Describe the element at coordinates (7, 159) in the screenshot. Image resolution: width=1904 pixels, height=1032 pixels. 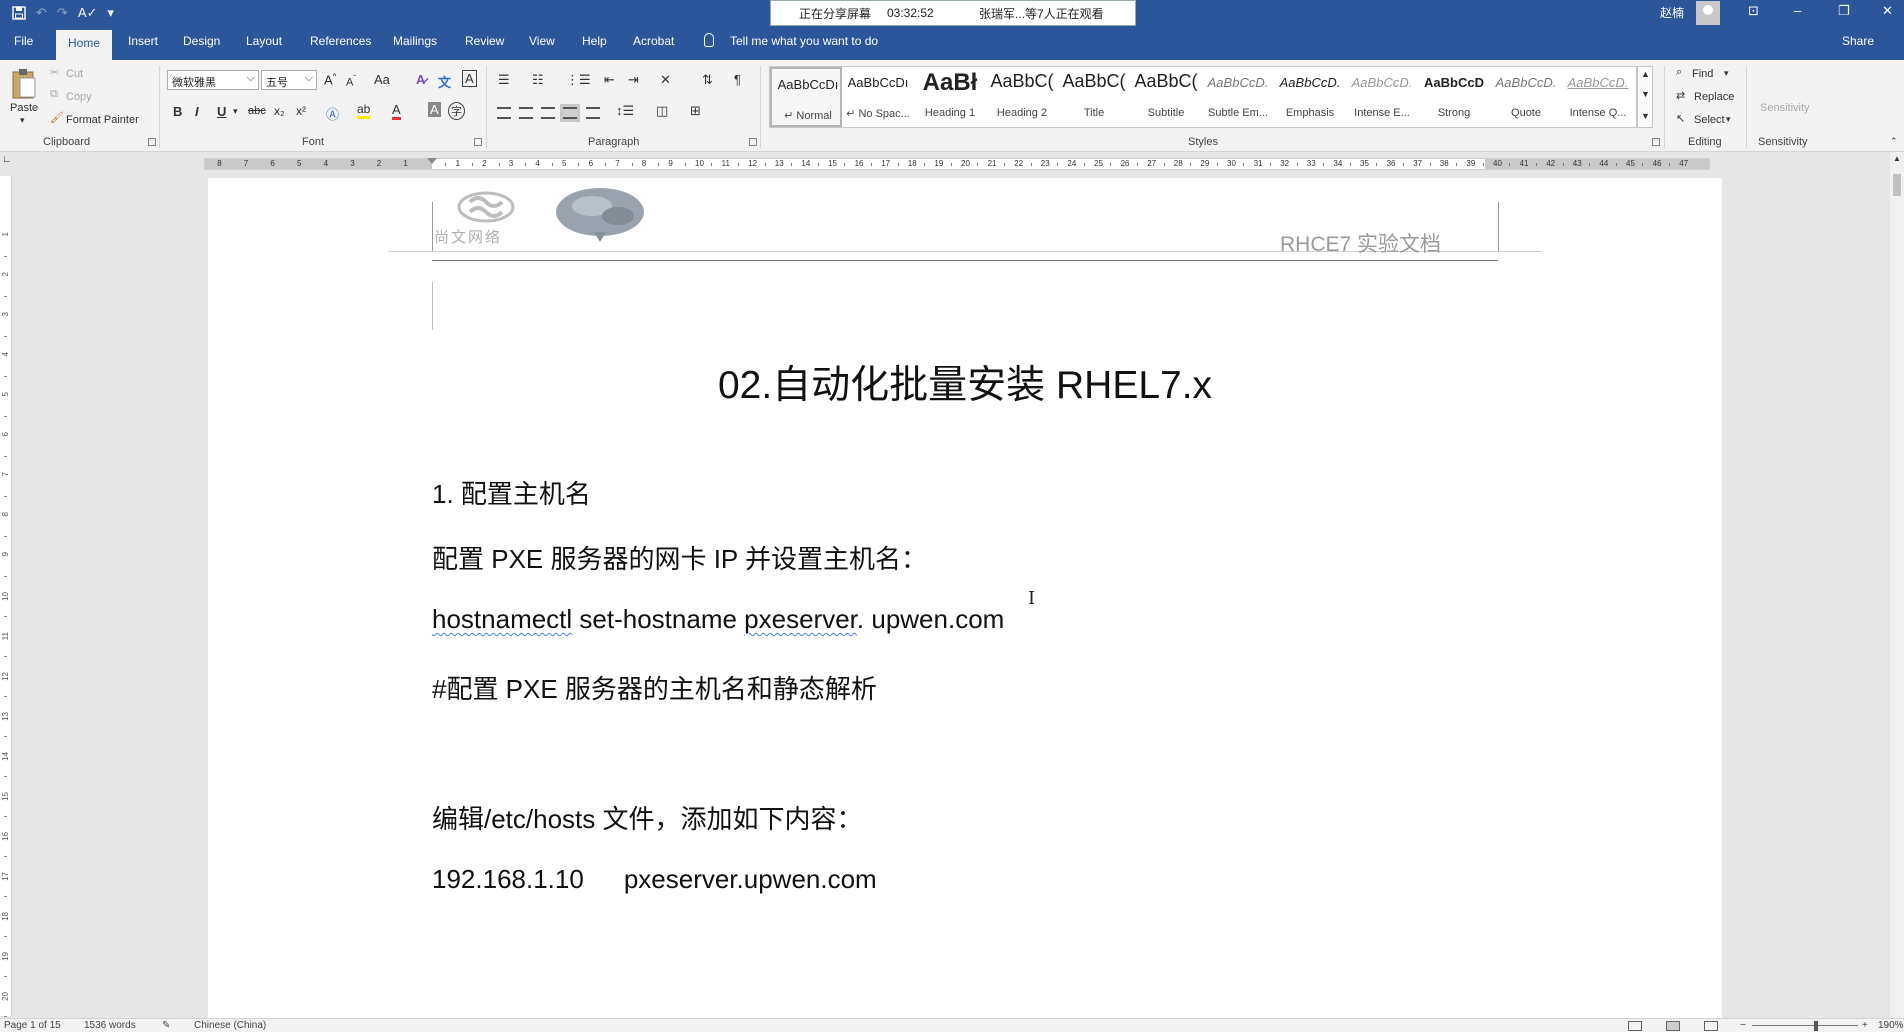
I see `tab-selector-icon: ∟` at that location.